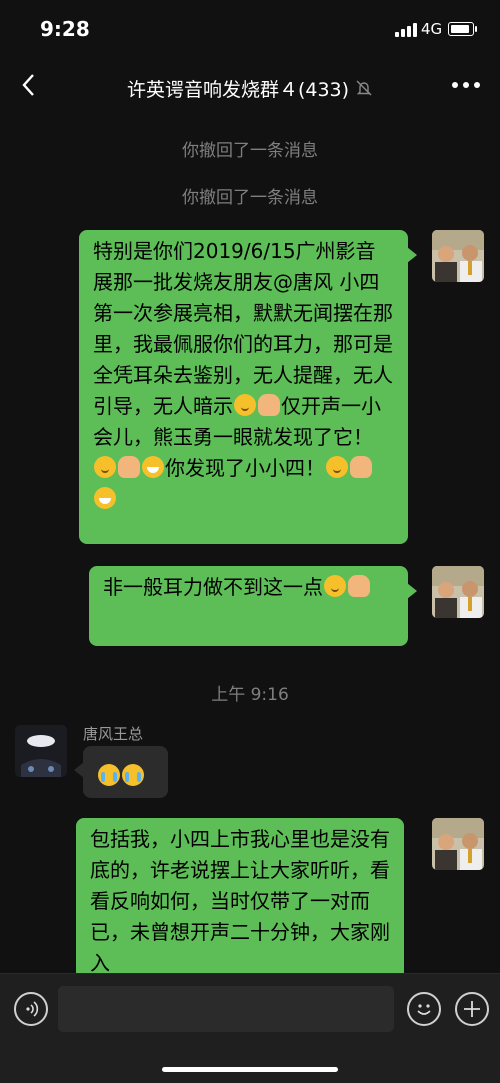 The height and width of the screenshot is (1083, 500). What do you see at coordinates (406, 30) in the screenshot?
I see `cellular-signal-icon` at bounding box center [406, 30].